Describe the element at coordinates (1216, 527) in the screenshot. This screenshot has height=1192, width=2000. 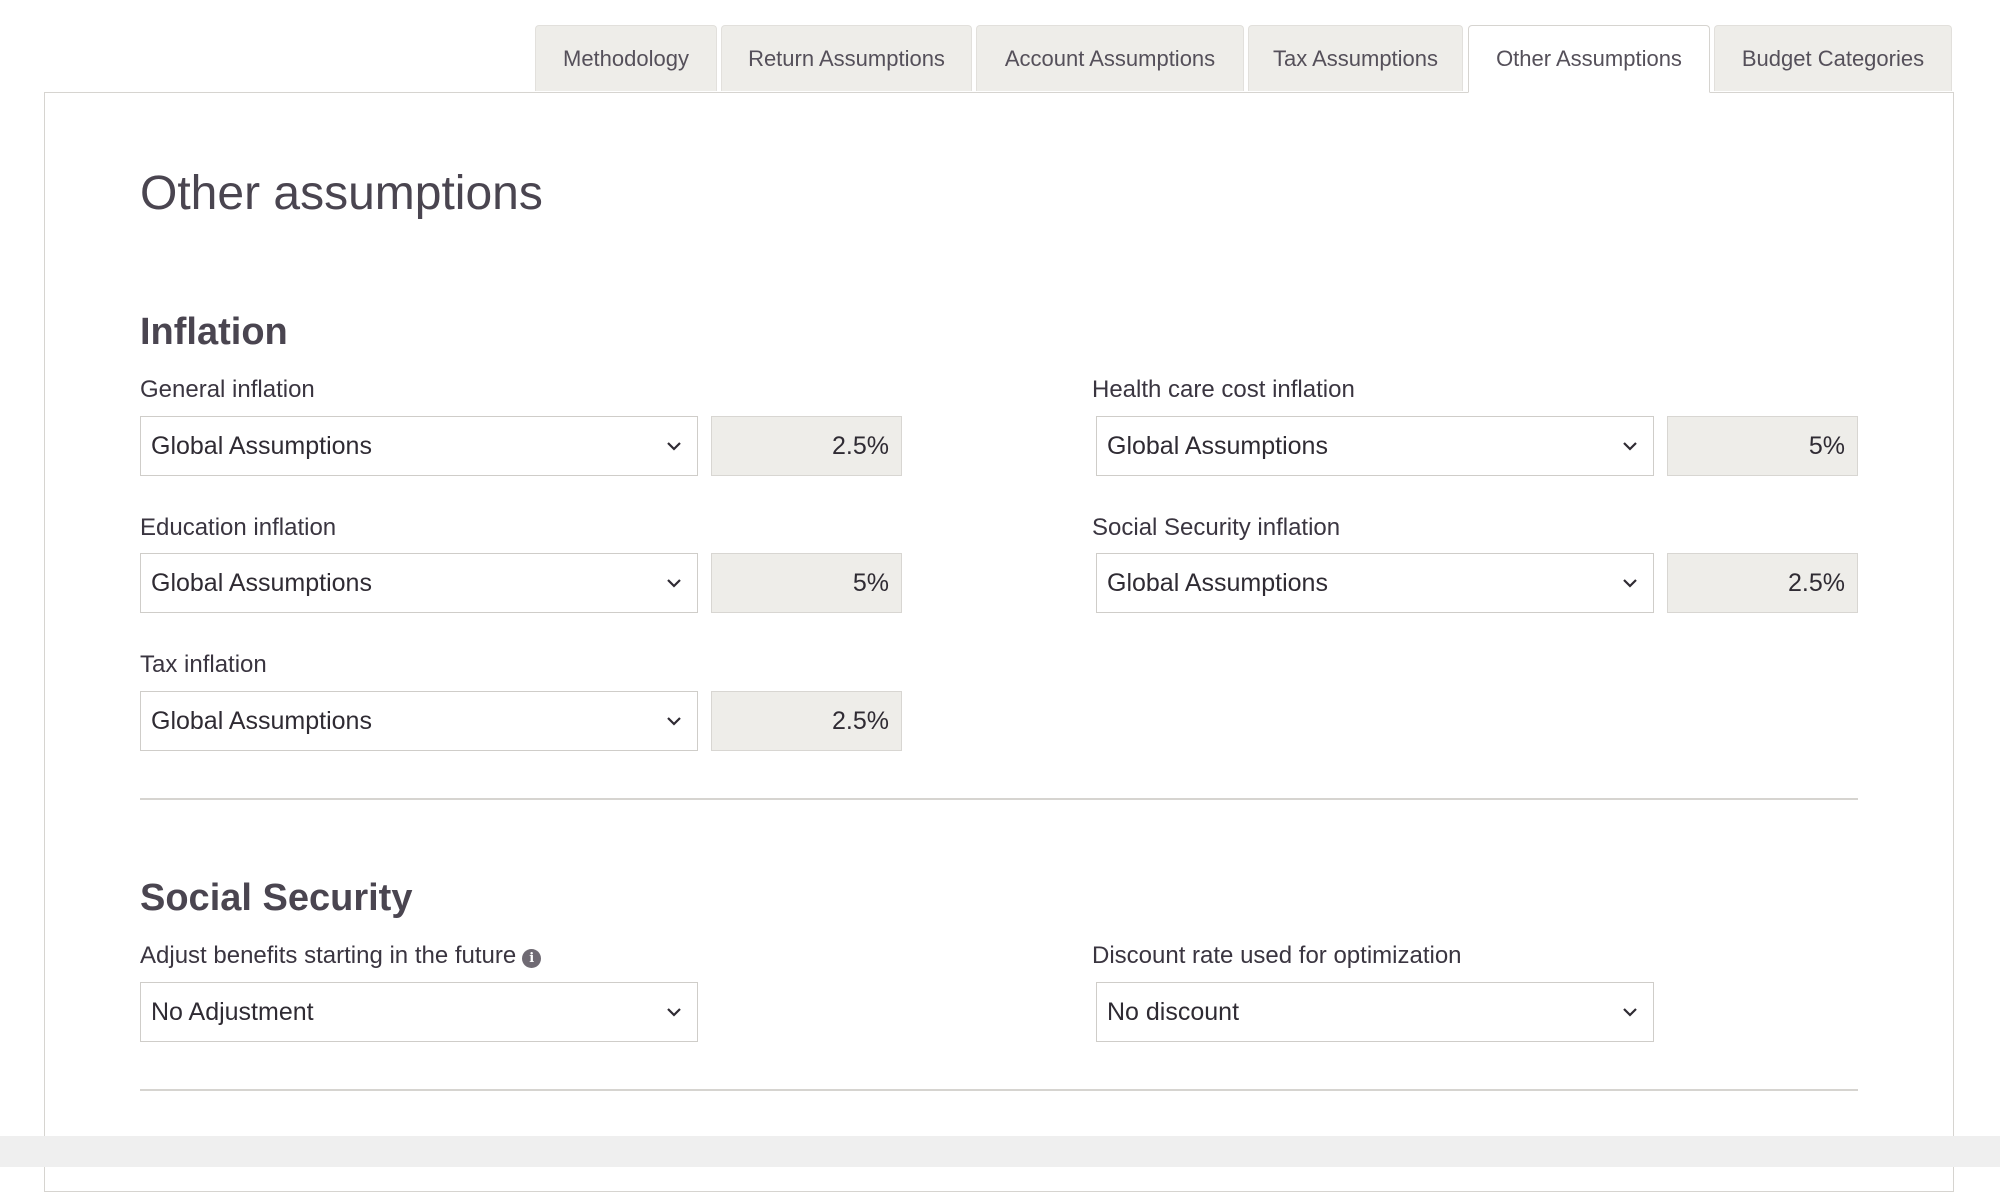
I see `social-security-inflation-label: Social Security inflation` at that location.